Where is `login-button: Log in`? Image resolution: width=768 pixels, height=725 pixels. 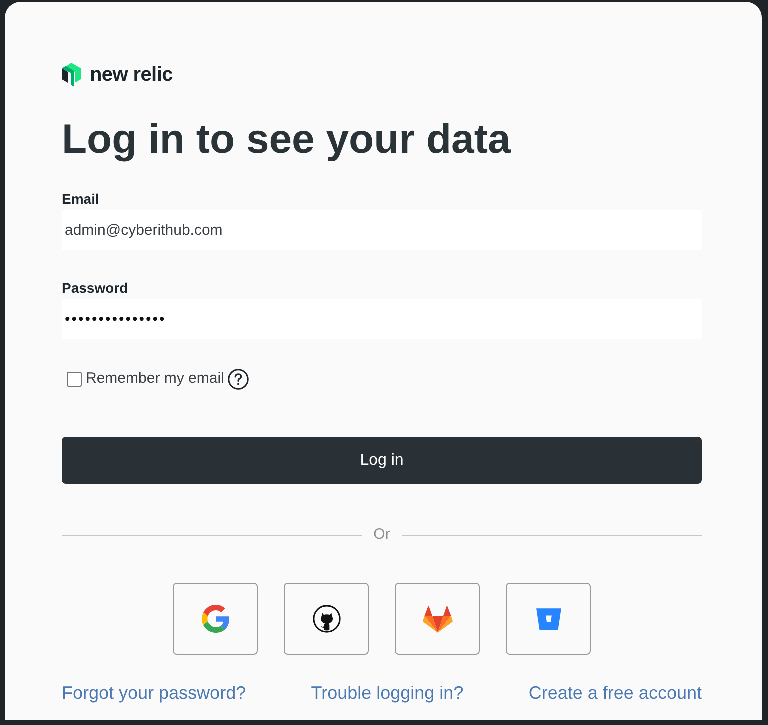
login-button: Log in is located at coordinates (382, 460).